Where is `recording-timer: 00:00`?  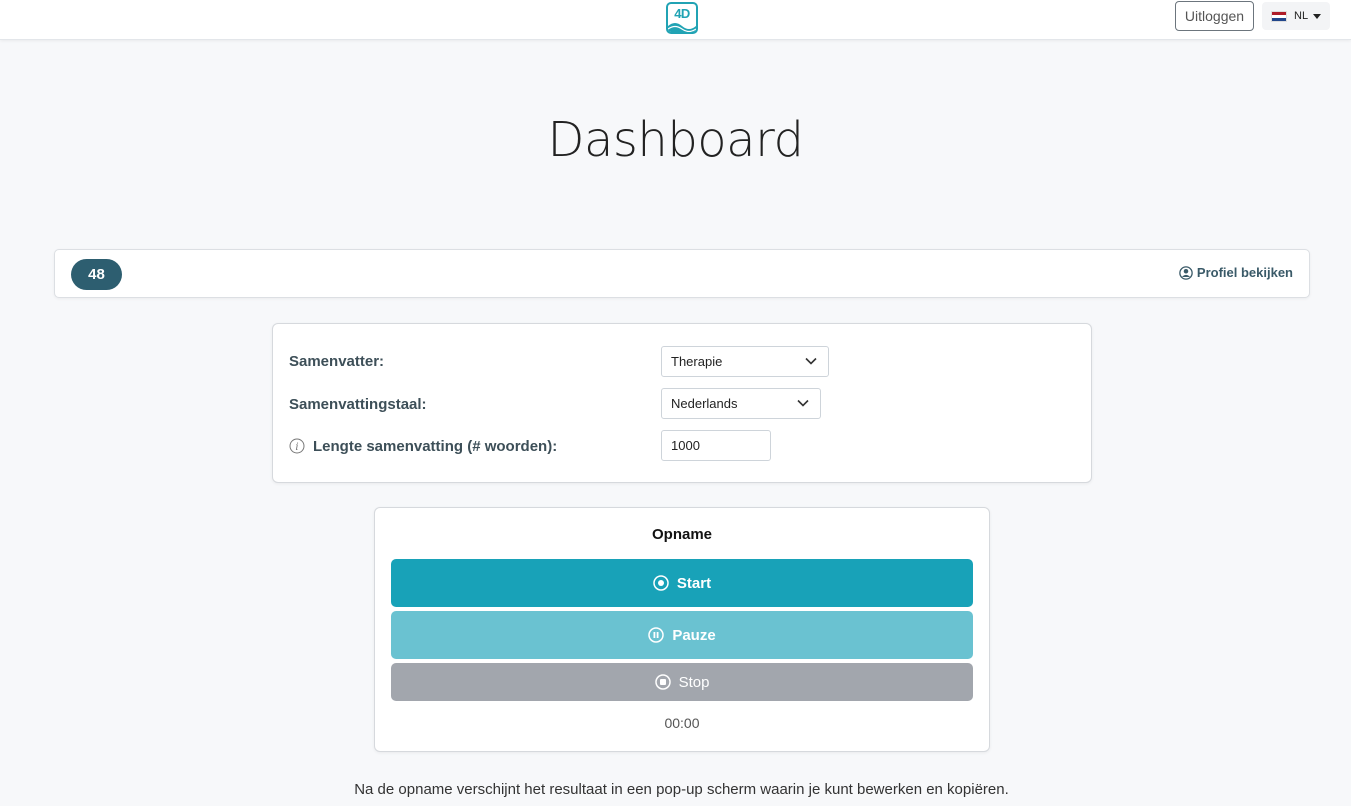
recording-timer: 00:00 is located at coordinates (682, 723).